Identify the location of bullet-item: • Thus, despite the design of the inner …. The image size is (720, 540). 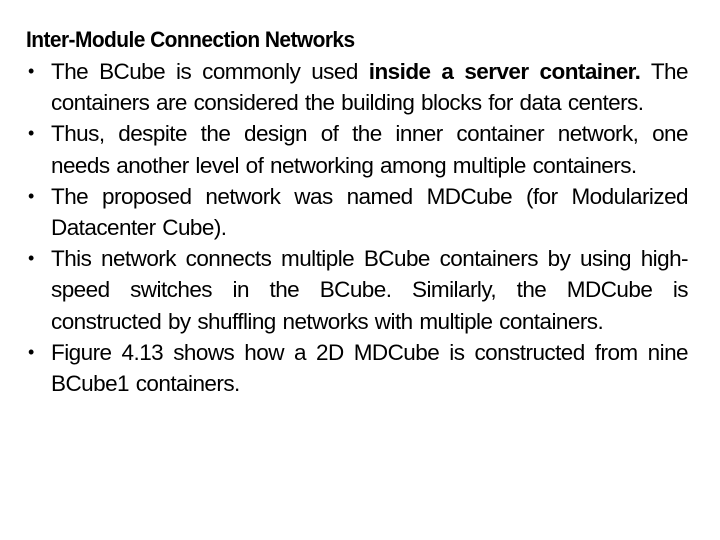
(357, 149).